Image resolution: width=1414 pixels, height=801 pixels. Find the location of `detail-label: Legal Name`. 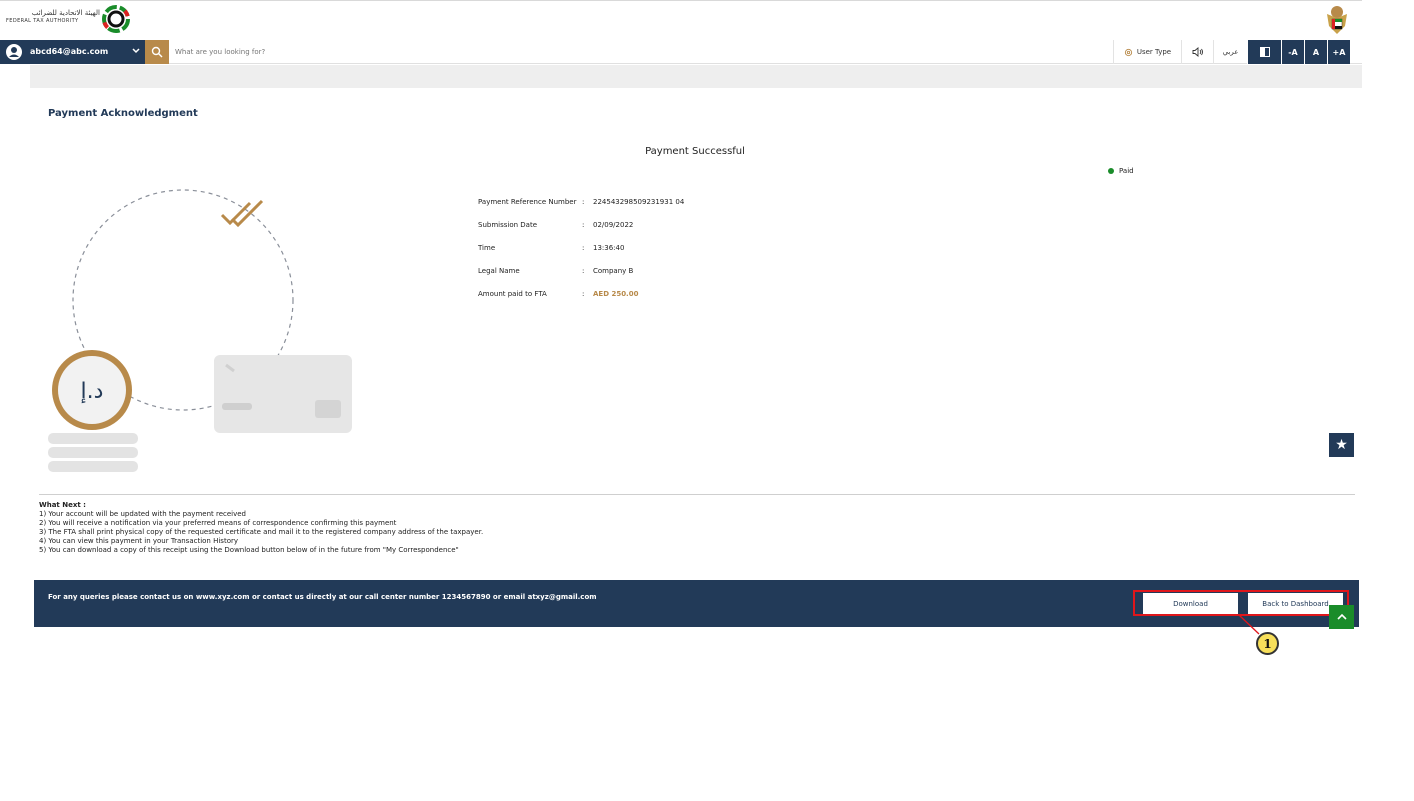

detail-label: Legal Name is located at coordinates (499, 271).